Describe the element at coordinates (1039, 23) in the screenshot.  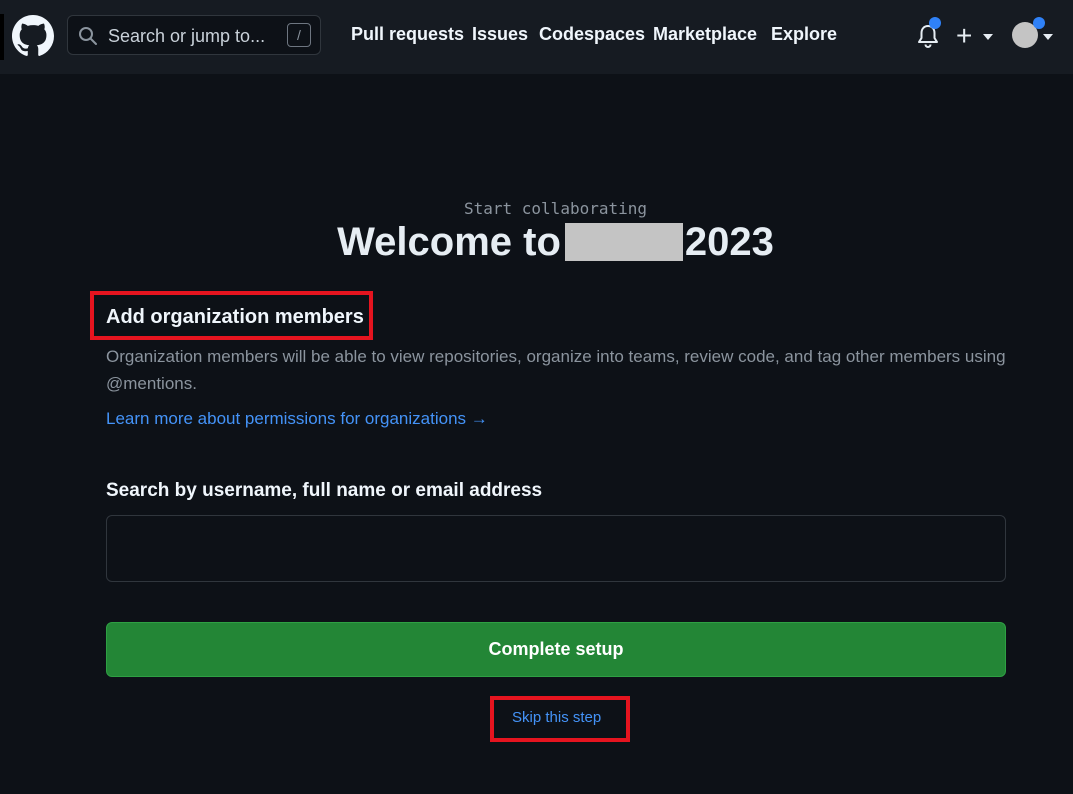
I see `avatar-status-dot` at that location.